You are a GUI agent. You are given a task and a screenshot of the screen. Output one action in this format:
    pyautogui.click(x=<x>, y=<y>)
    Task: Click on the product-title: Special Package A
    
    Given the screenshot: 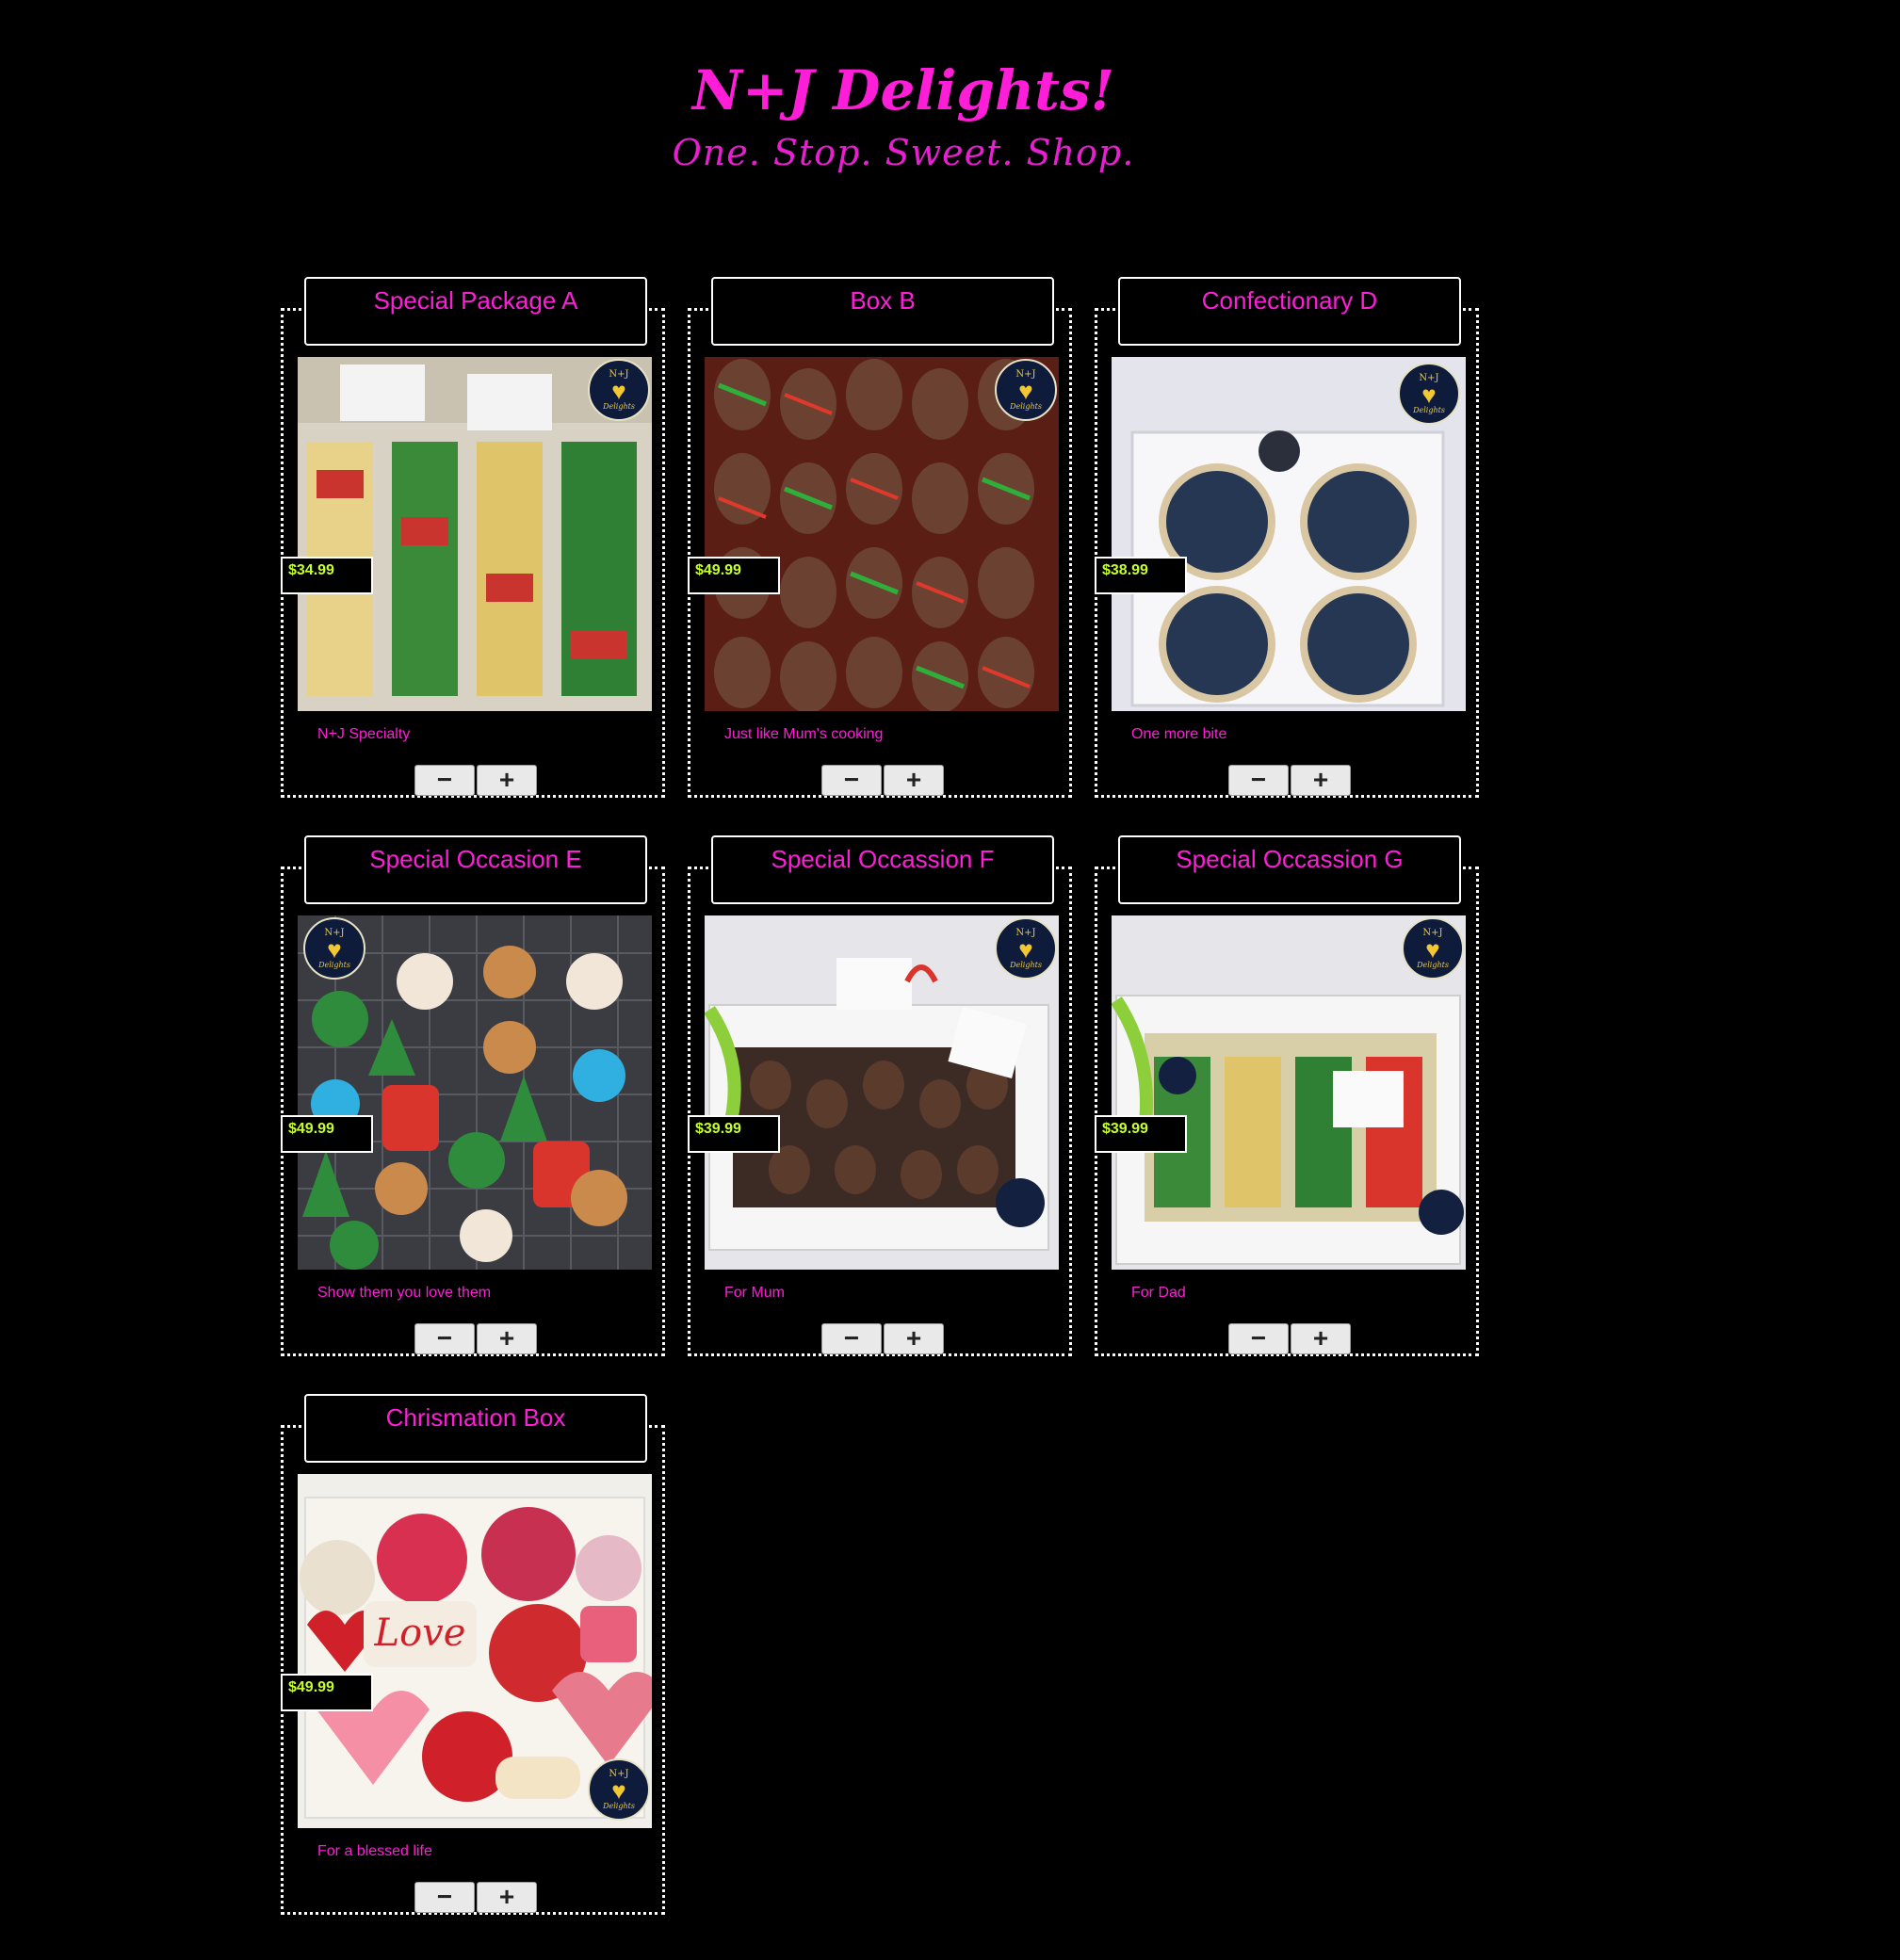 What is the action you would take?
    pyautogui.click(x=475, y=311)
    